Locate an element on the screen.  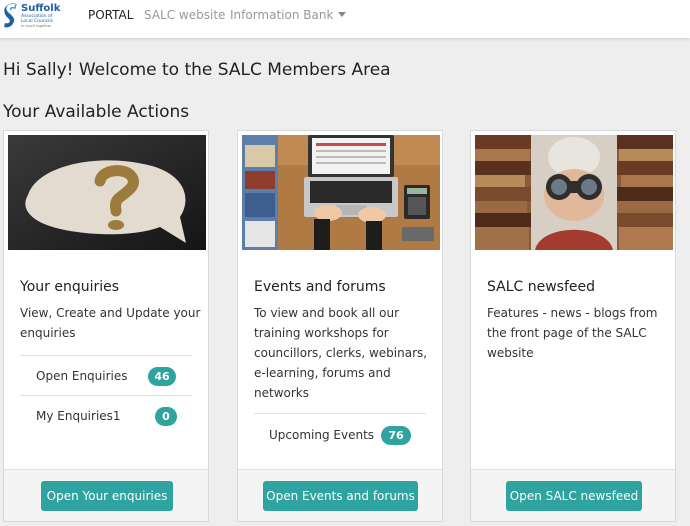
open-your-enquiries-button: Open Your enquiries is located at coordinates (107, 496).